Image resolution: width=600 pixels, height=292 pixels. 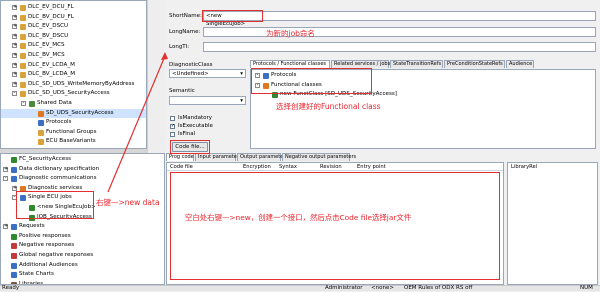 I want to click on tab: Audience, so click(x=520, y=64).